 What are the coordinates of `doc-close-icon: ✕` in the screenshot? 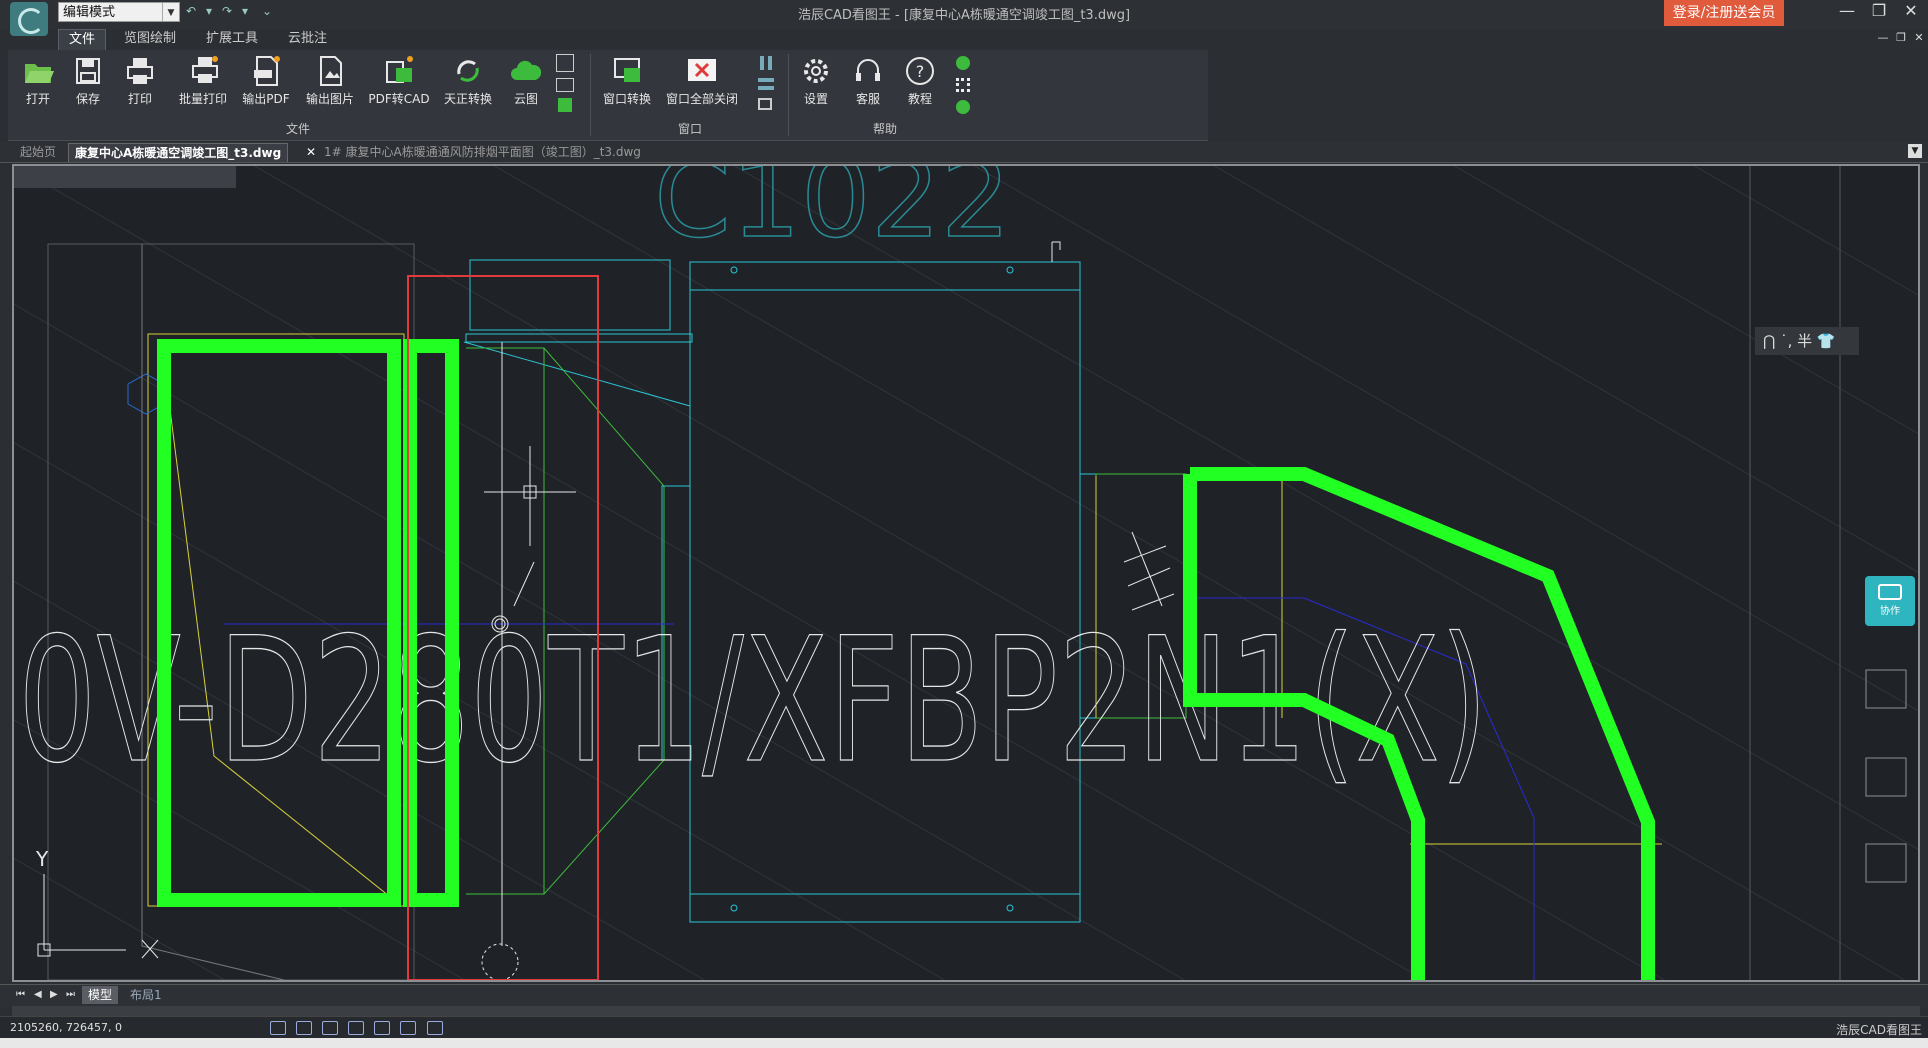 It's located at (1916, 39).